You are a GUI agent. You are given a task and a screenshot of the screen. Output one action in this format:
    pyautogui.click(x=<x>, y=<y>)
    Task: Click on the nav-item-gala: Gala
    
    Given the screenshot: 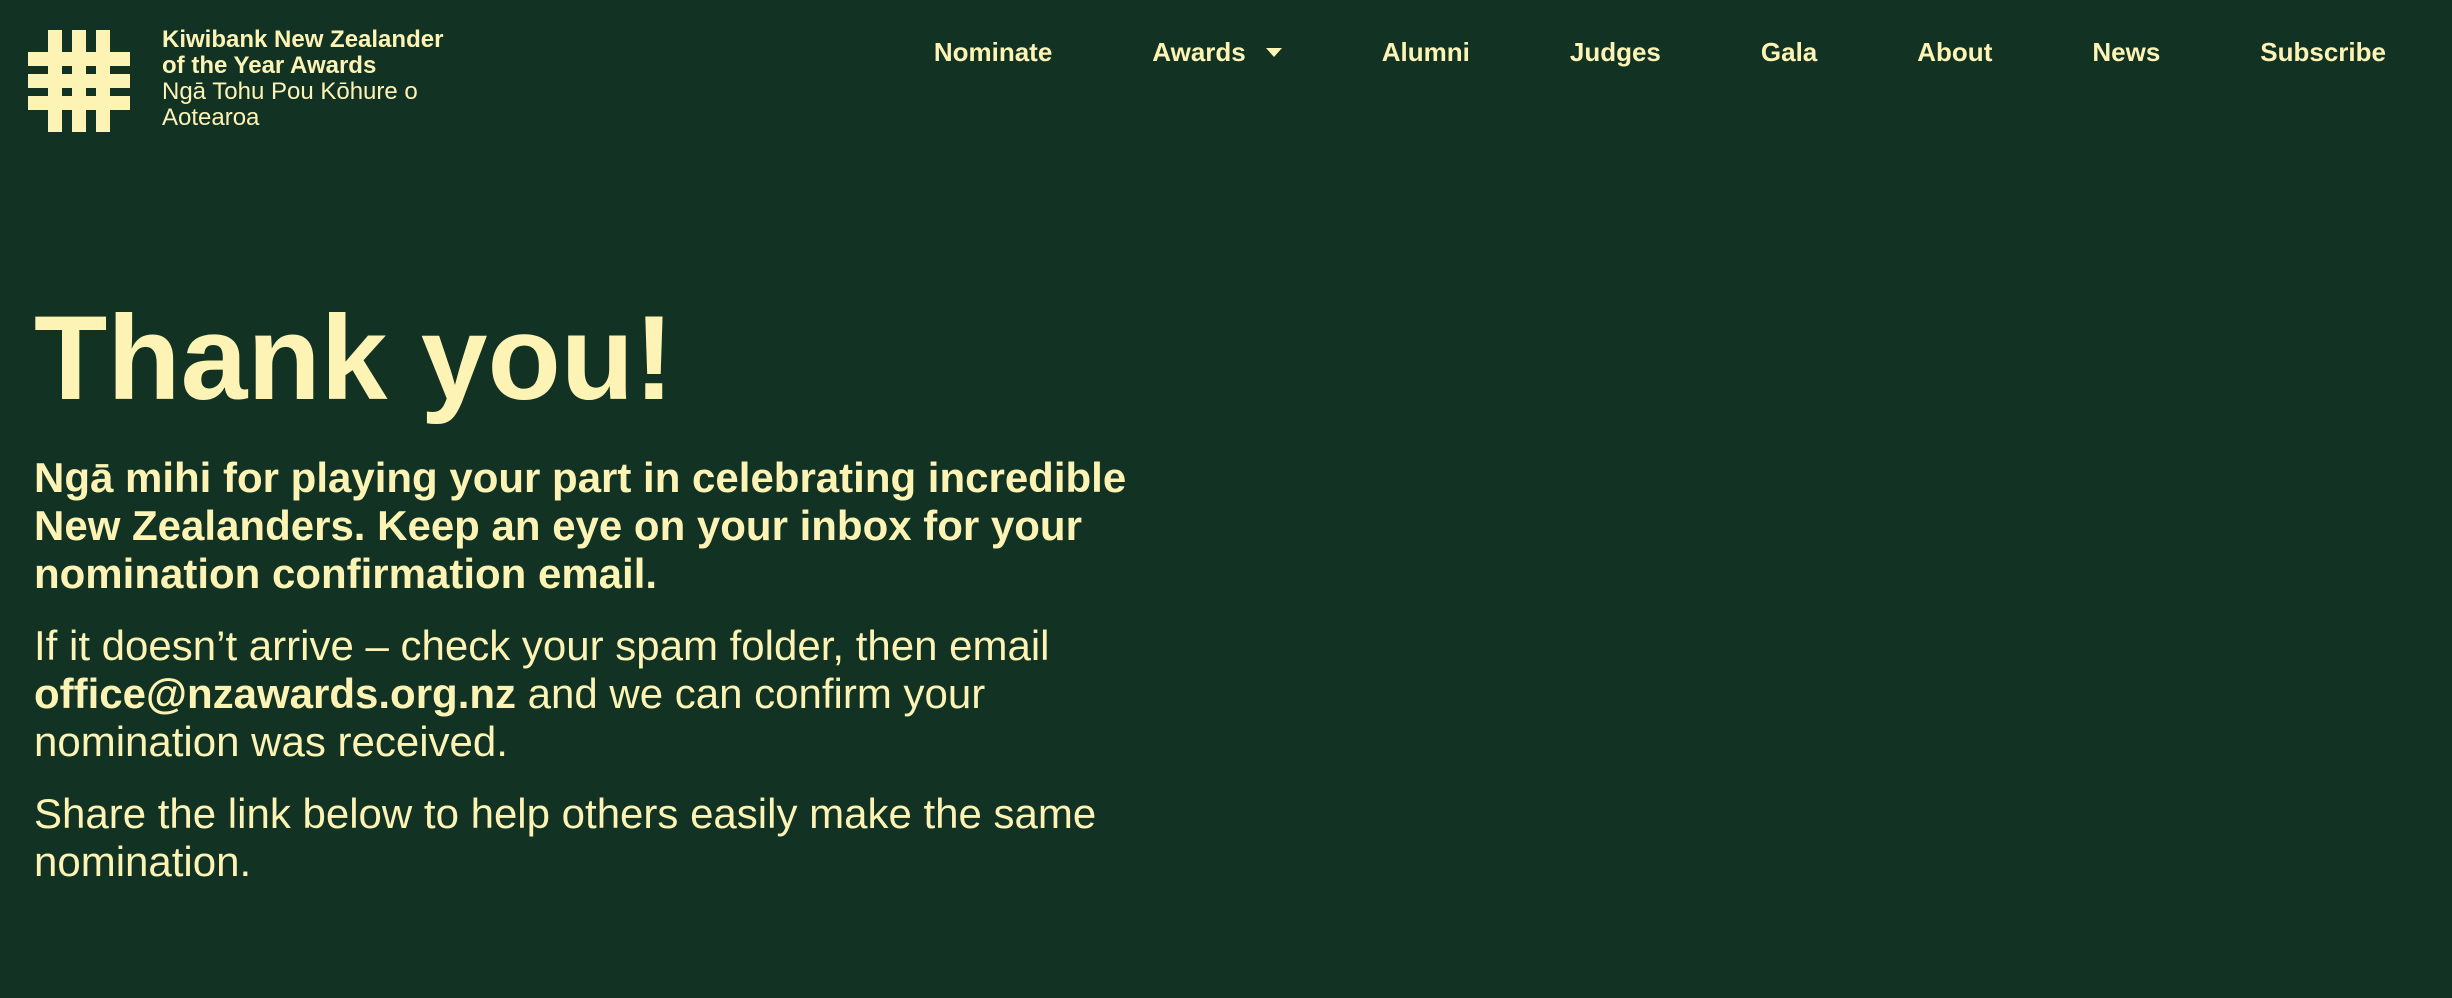 What is the action you would take?
    pyautogui.click(x=1789, y=52)
    